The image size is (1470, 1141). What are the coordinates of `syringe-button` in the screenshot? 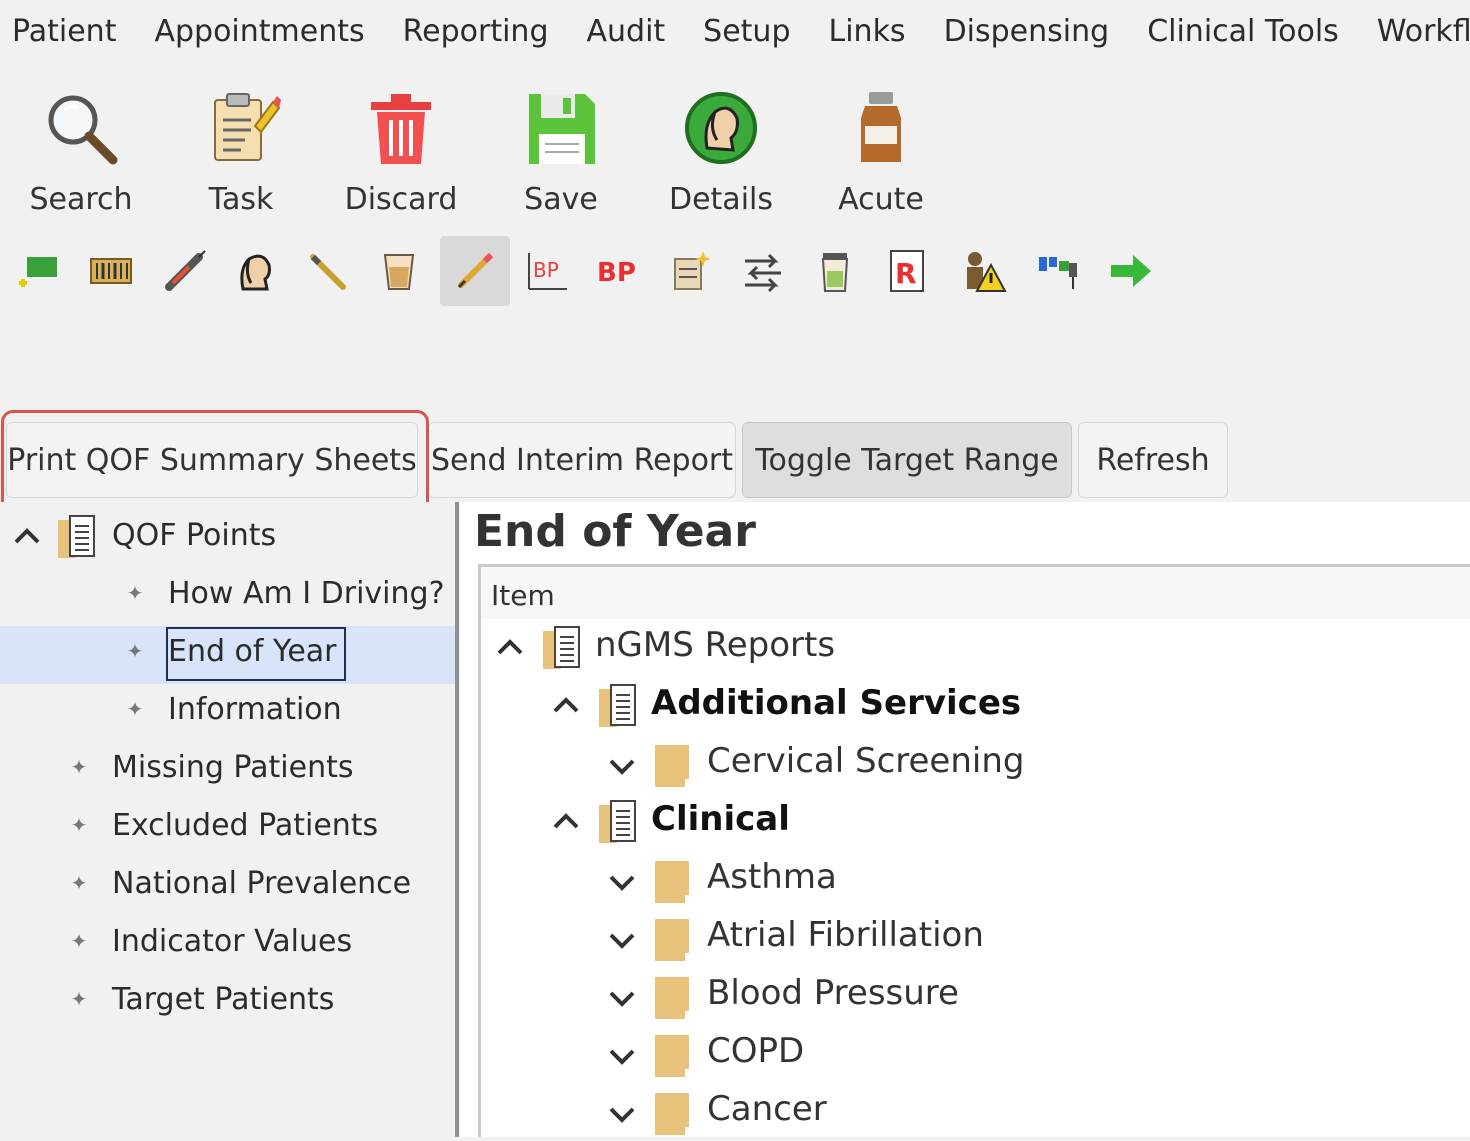 It's located at (183, 271).